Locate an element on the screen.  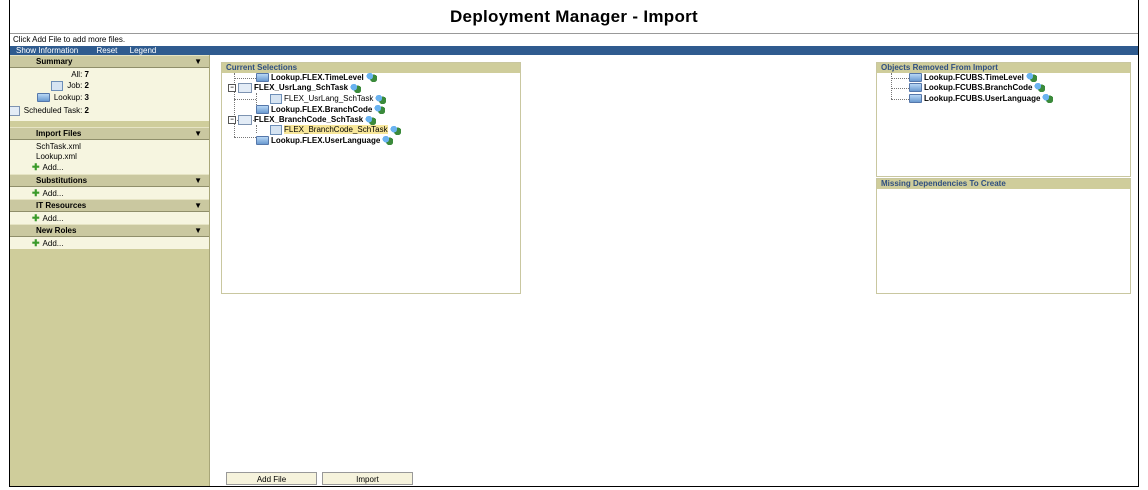
summary-scheduled: Scheduled Task: 2 is located at coordinates (49, 111).